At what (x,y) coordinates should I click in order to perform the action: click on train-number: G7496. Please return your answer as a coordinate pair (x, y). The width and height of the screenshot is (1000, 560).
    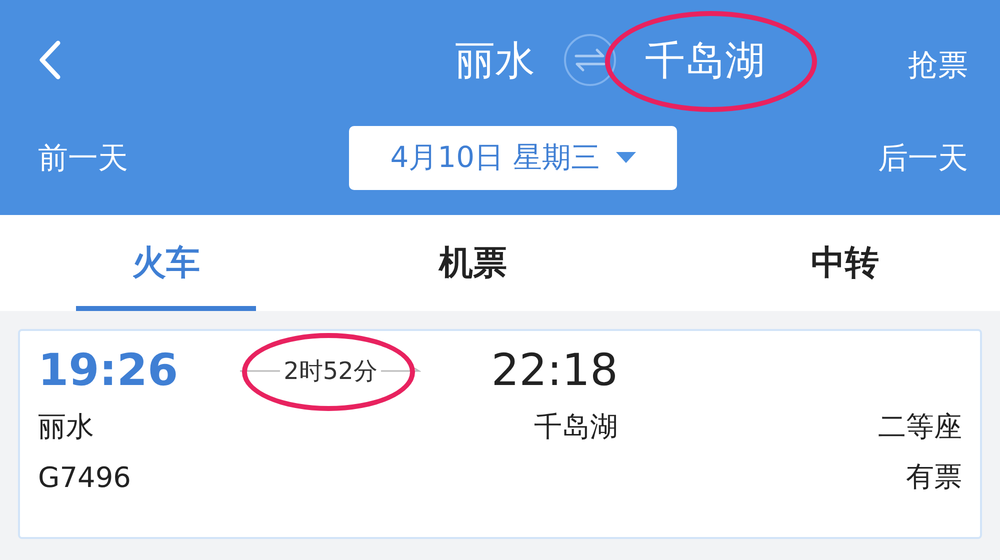
    Looking at the image, I should click on (85, 477).